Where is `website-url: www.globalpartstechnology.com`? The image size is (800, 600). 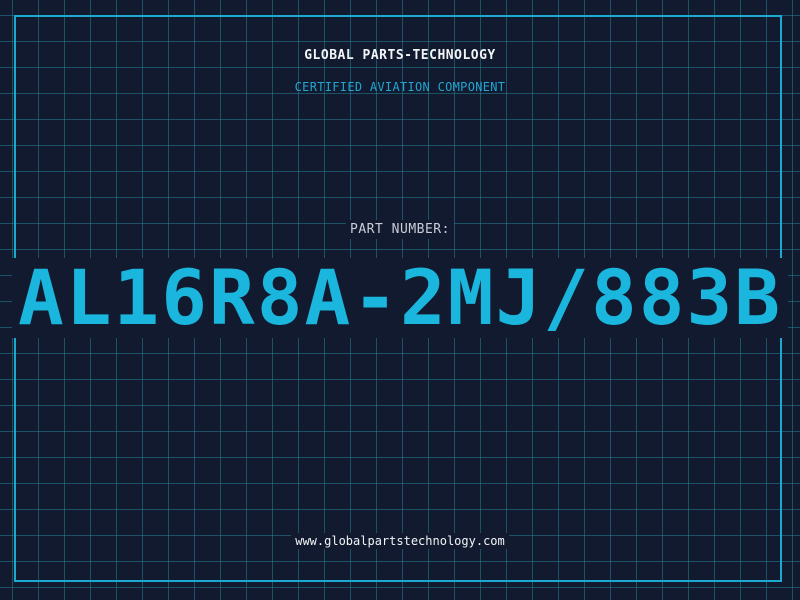
website-url: www.globalpartstechnology.com is located at coordinates (400, 541).